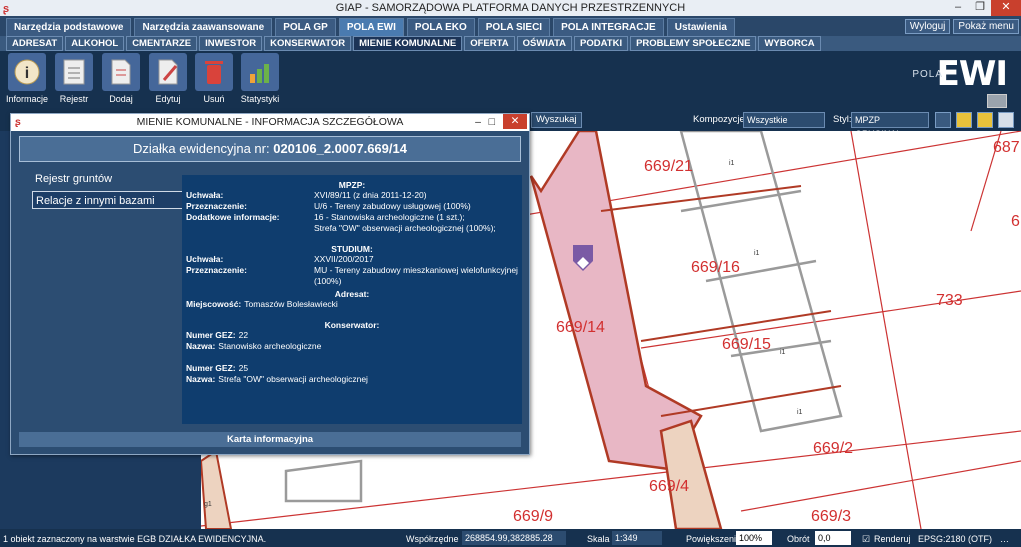 Image resolution: width=1021 pixels, height=547 pixels. I want to click on dialog-app-icon: ʂ, so click(18, 122).